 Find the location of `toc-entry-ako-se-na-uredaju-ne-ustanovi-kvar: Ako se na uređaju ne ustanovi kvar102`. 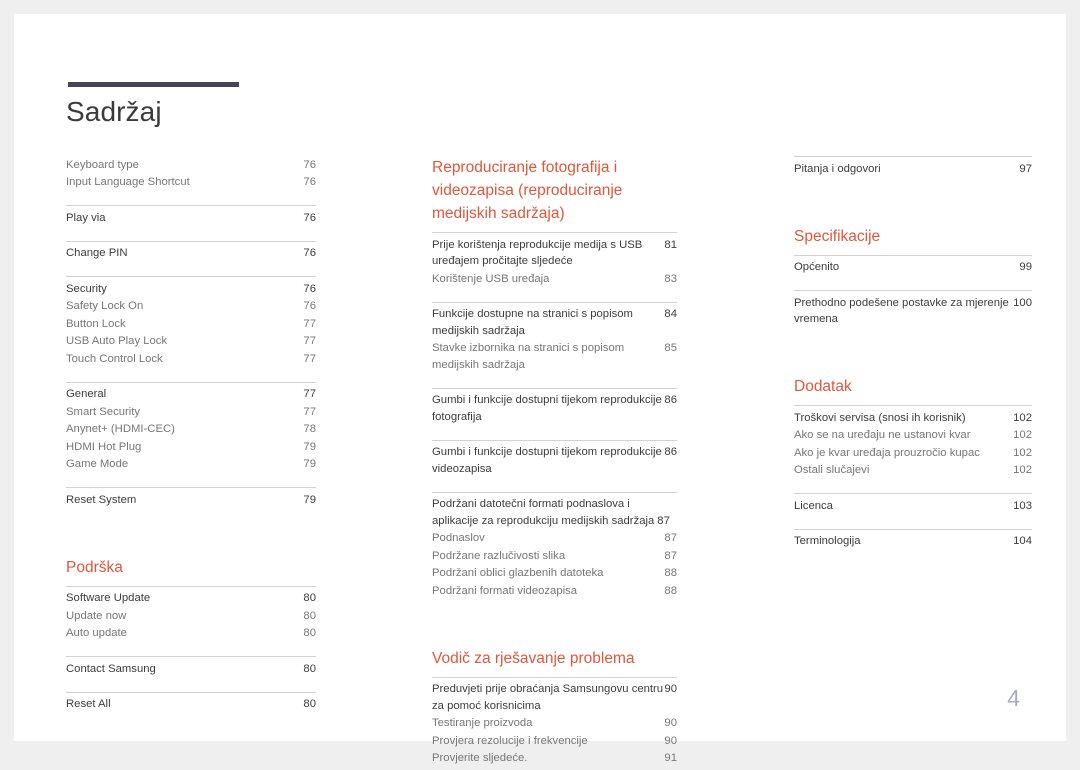

toc-entry-ako-se-na-uredaju-ne-ustanovi-kvar: Ako se na uređaju ne ustanovi kvar102 is located at coordinates (913, 436).